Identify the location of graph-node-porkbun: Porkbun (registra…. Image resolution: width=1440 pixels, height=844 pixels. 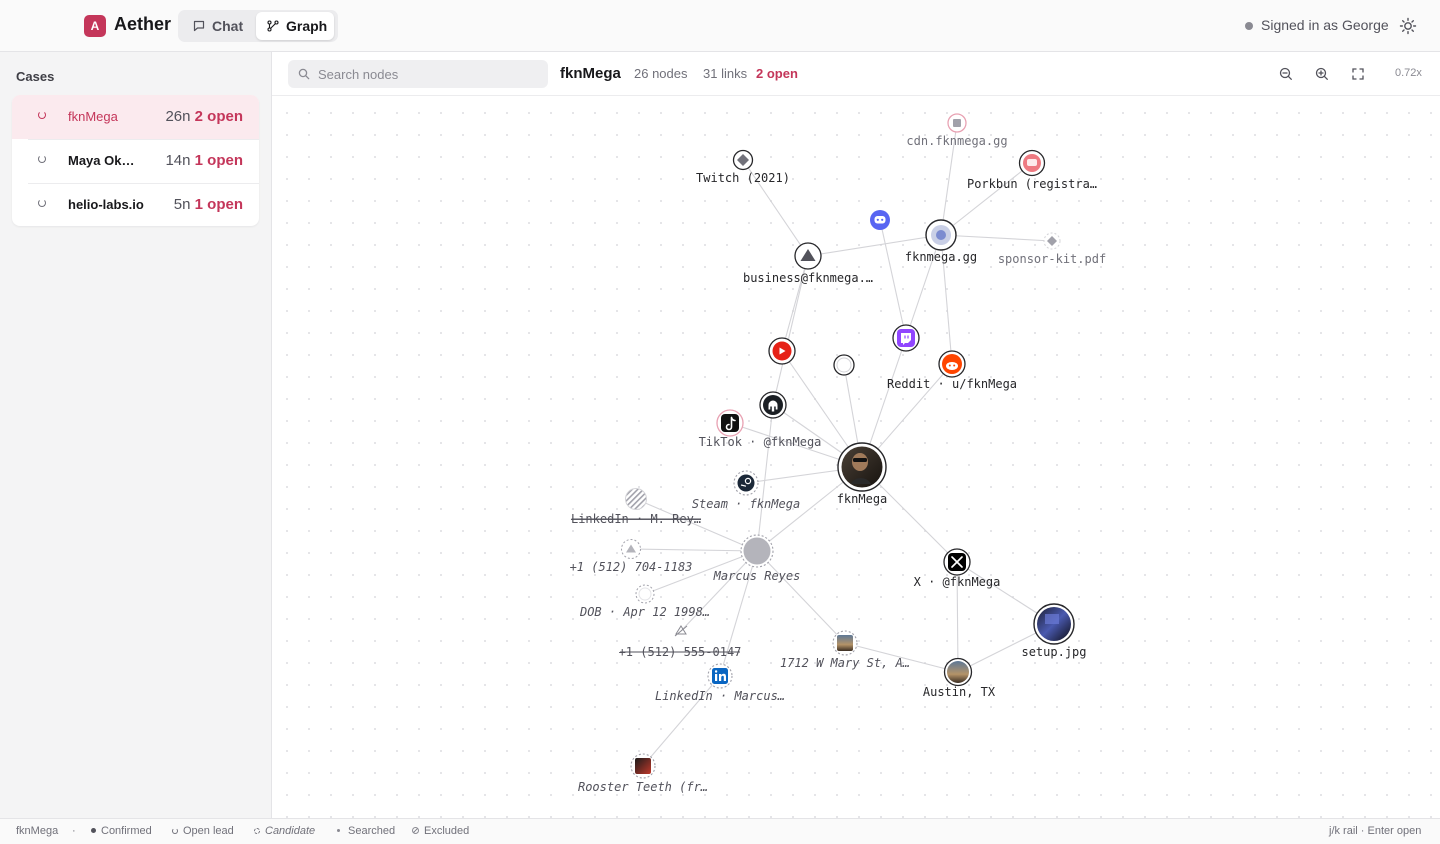
(1032, 170).